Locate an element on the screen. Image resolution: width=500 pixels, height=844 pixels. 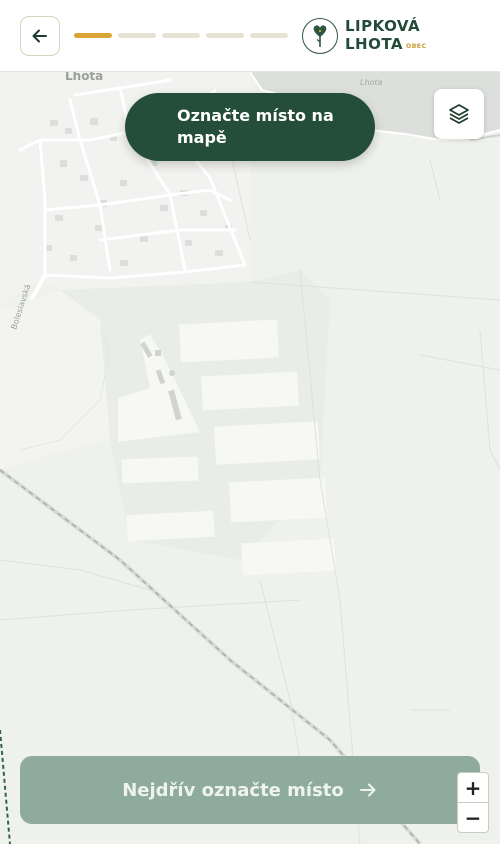
continue-button: Nejdřív označte místo is located at coordinates (250, 790).